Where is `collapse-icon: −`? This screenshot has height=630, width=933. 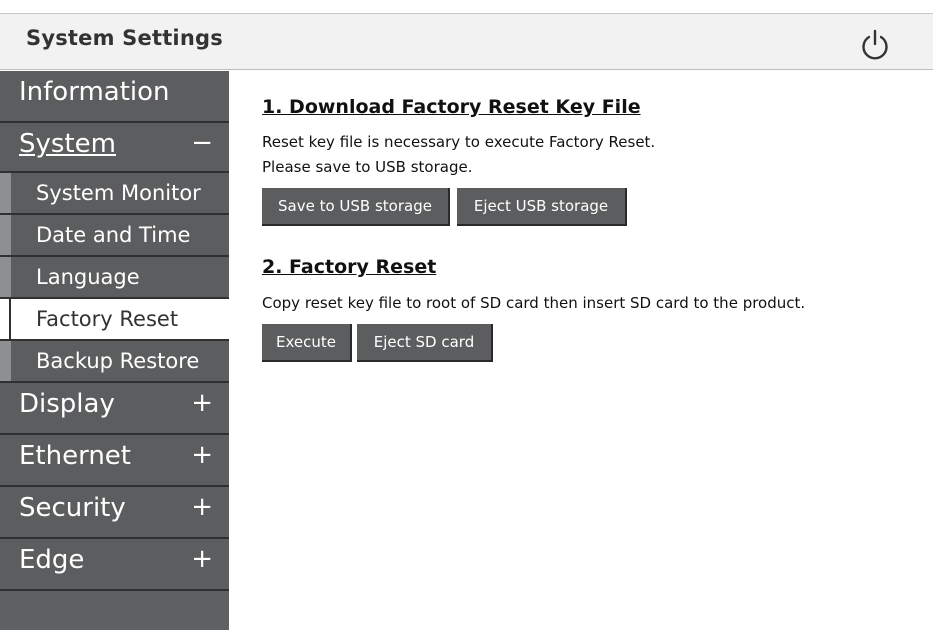
collapse-icon: − is located at coordinates (202, 143).